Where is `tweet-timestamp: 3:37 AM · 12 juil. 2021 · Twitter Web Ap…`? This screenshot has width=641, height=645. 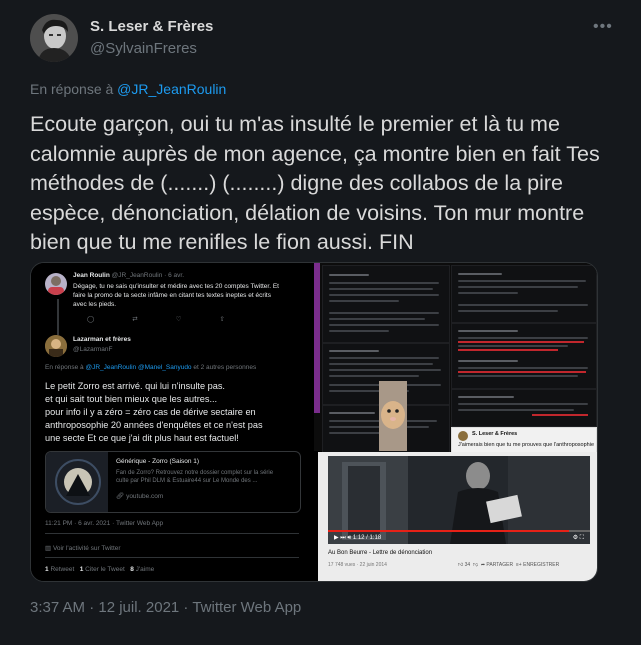 tweet-timestamp: 3:37 AM · 12 juil. 2021 · Twitter Web Ap… is located at coordinates (165, 607).